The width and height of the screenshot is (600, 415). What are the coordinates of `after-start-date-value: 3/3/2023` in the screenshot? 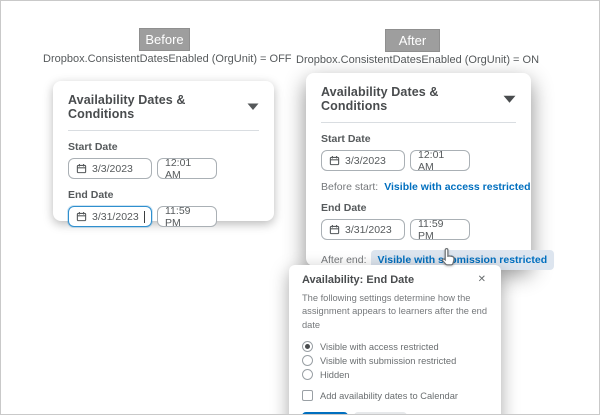 It's located at (365, 160).